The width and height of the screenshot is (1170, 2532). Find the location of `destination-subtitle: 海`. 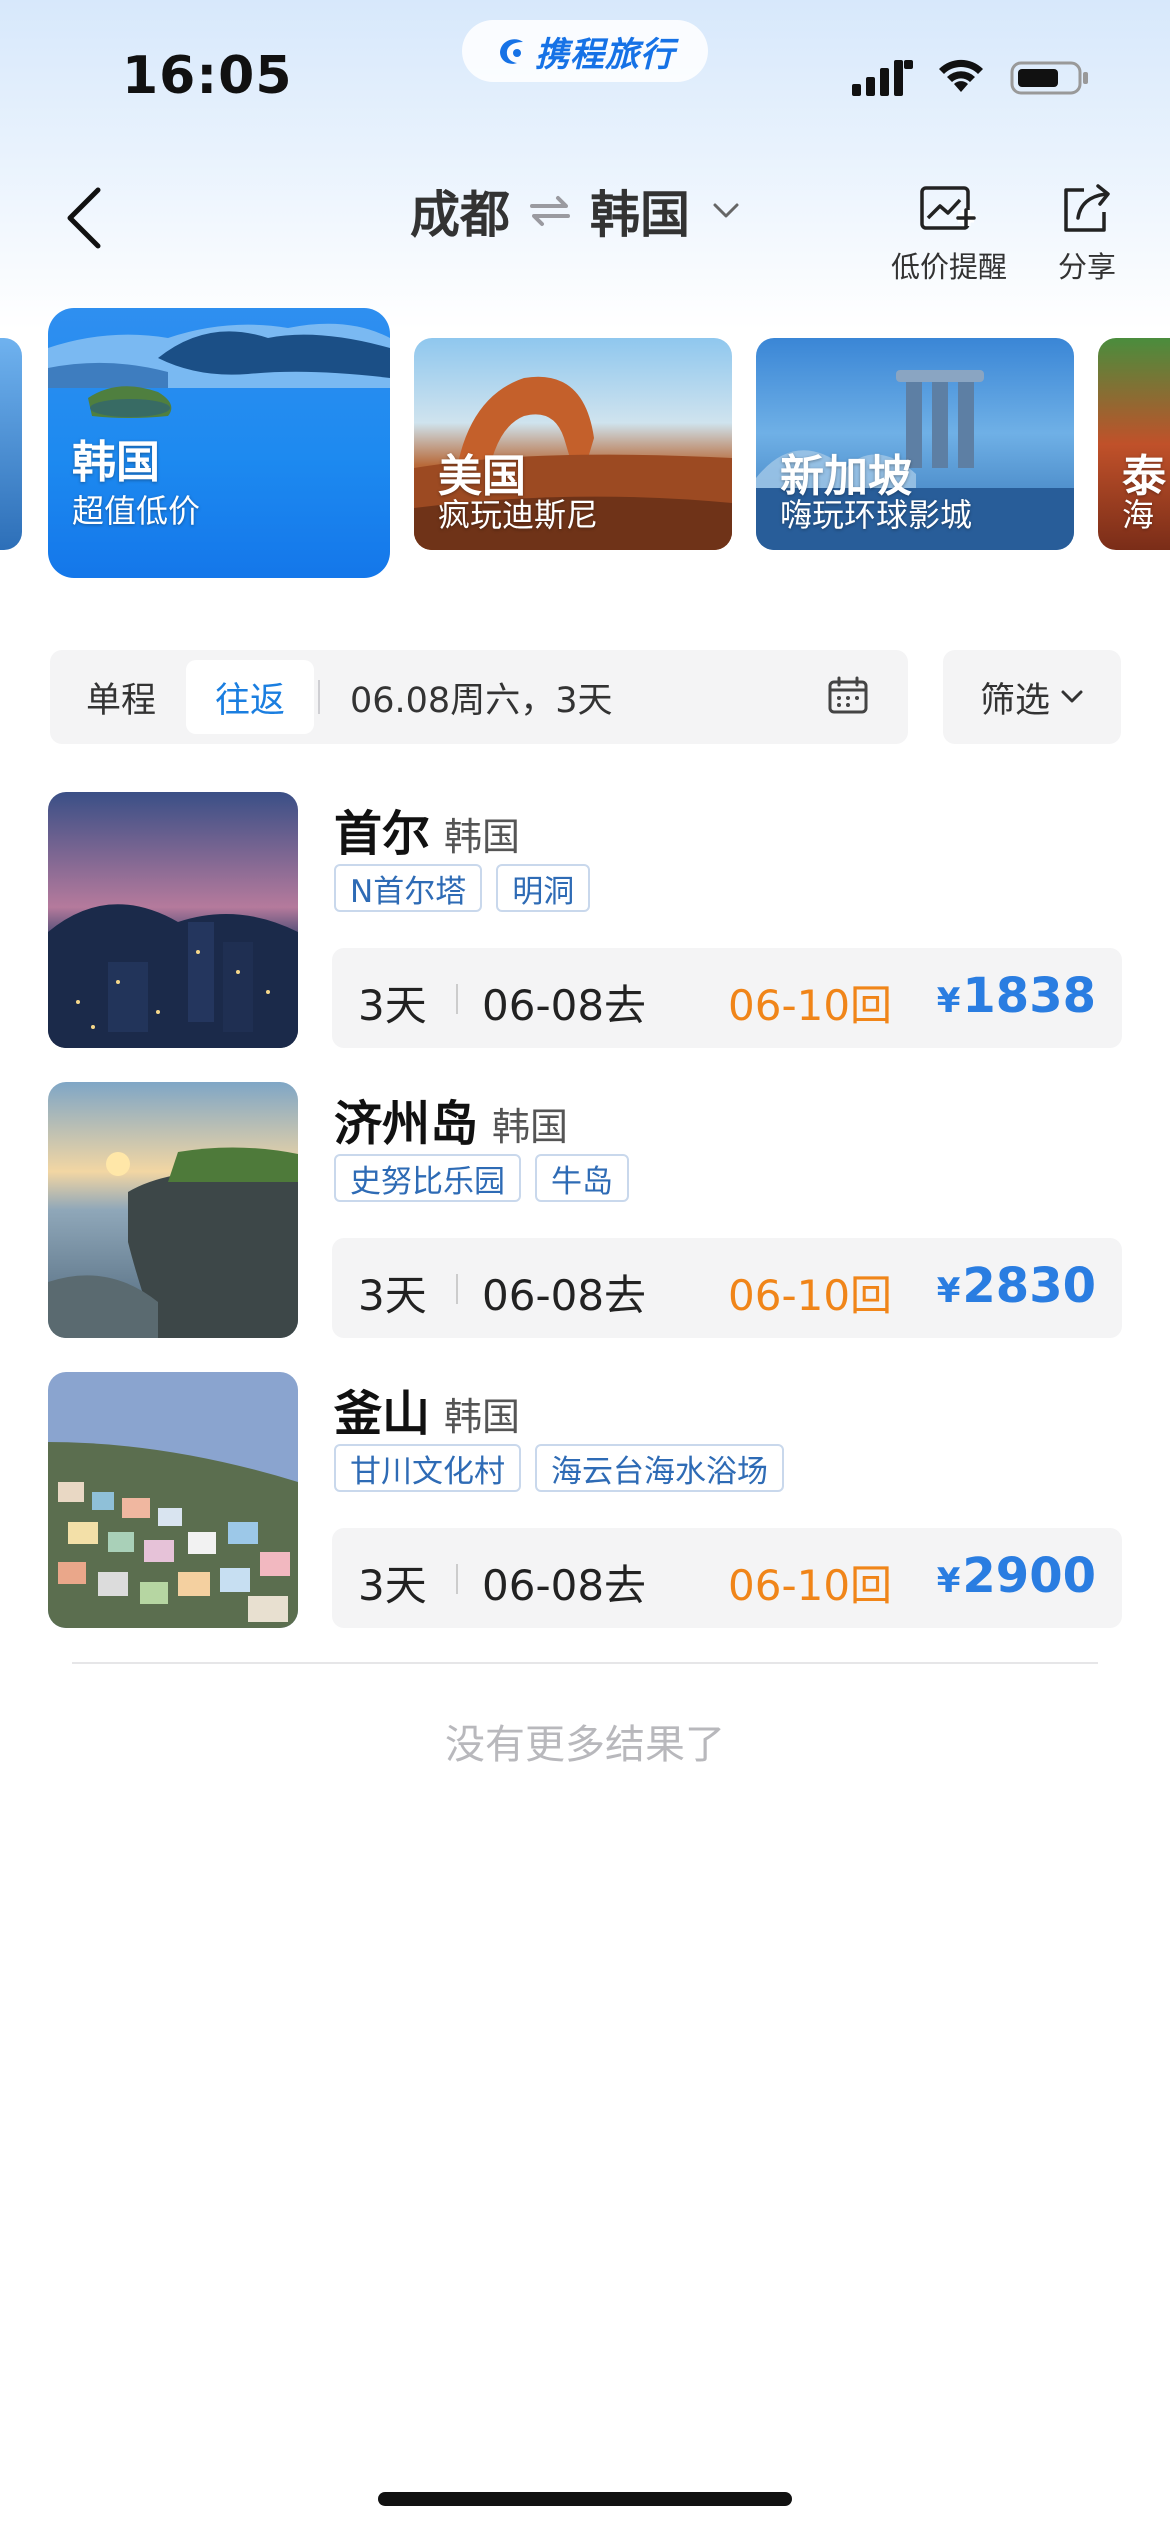

destination-subtitle: 海 is located at coordinates (1138, 515).